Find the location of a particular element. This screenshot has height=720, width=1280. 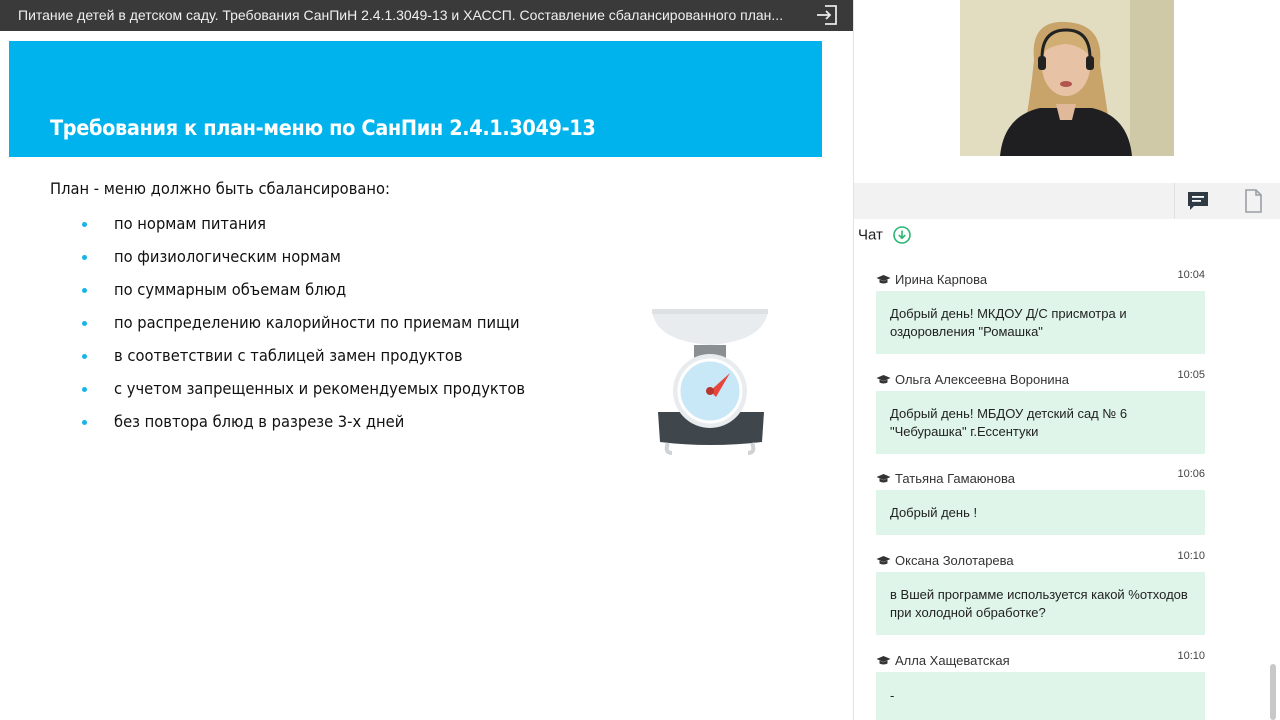

slide-bullet: по нормам питания is located at coordinates (320, 227).